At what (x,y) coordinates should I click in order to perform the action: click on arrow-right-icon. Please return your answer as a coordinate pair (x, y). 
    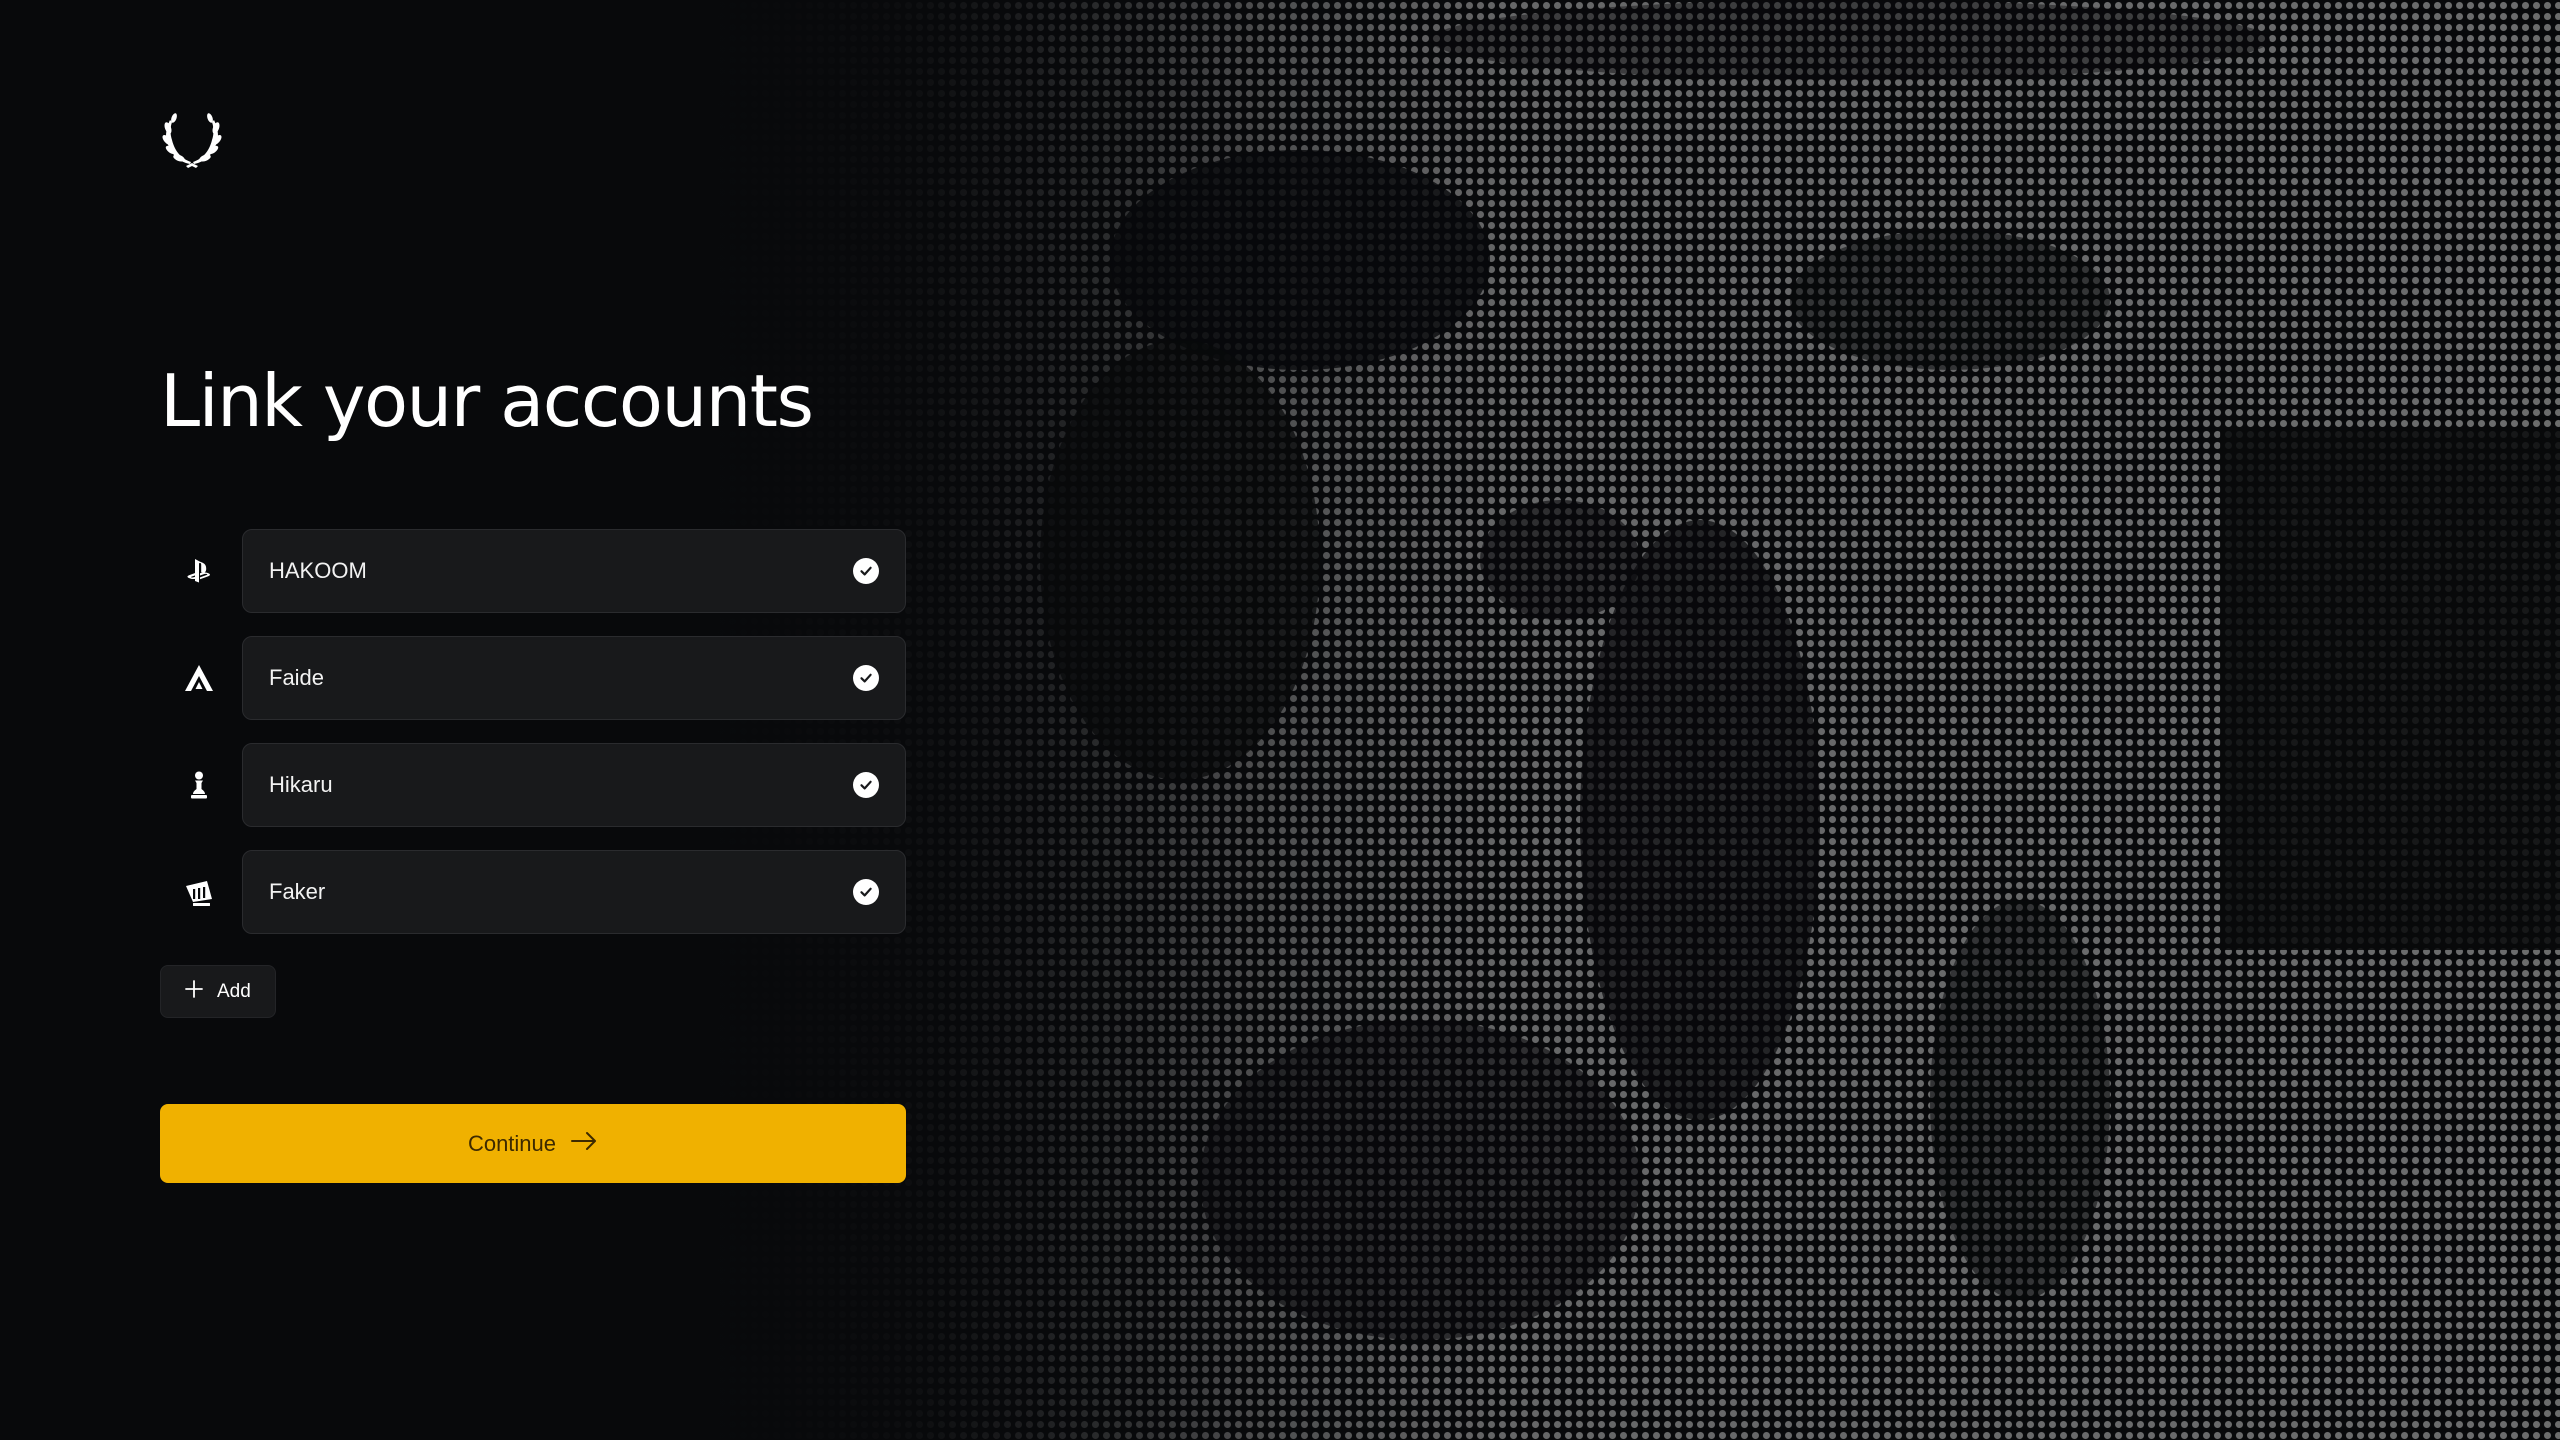
    Looking at the image, I should click on (584, 1144).